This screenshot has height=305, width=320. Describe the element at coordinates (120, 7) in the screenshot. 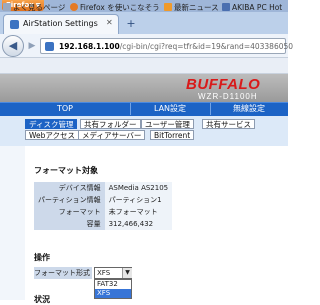

I see `bookmark-label: Firefox を使いこなそう` at that location.